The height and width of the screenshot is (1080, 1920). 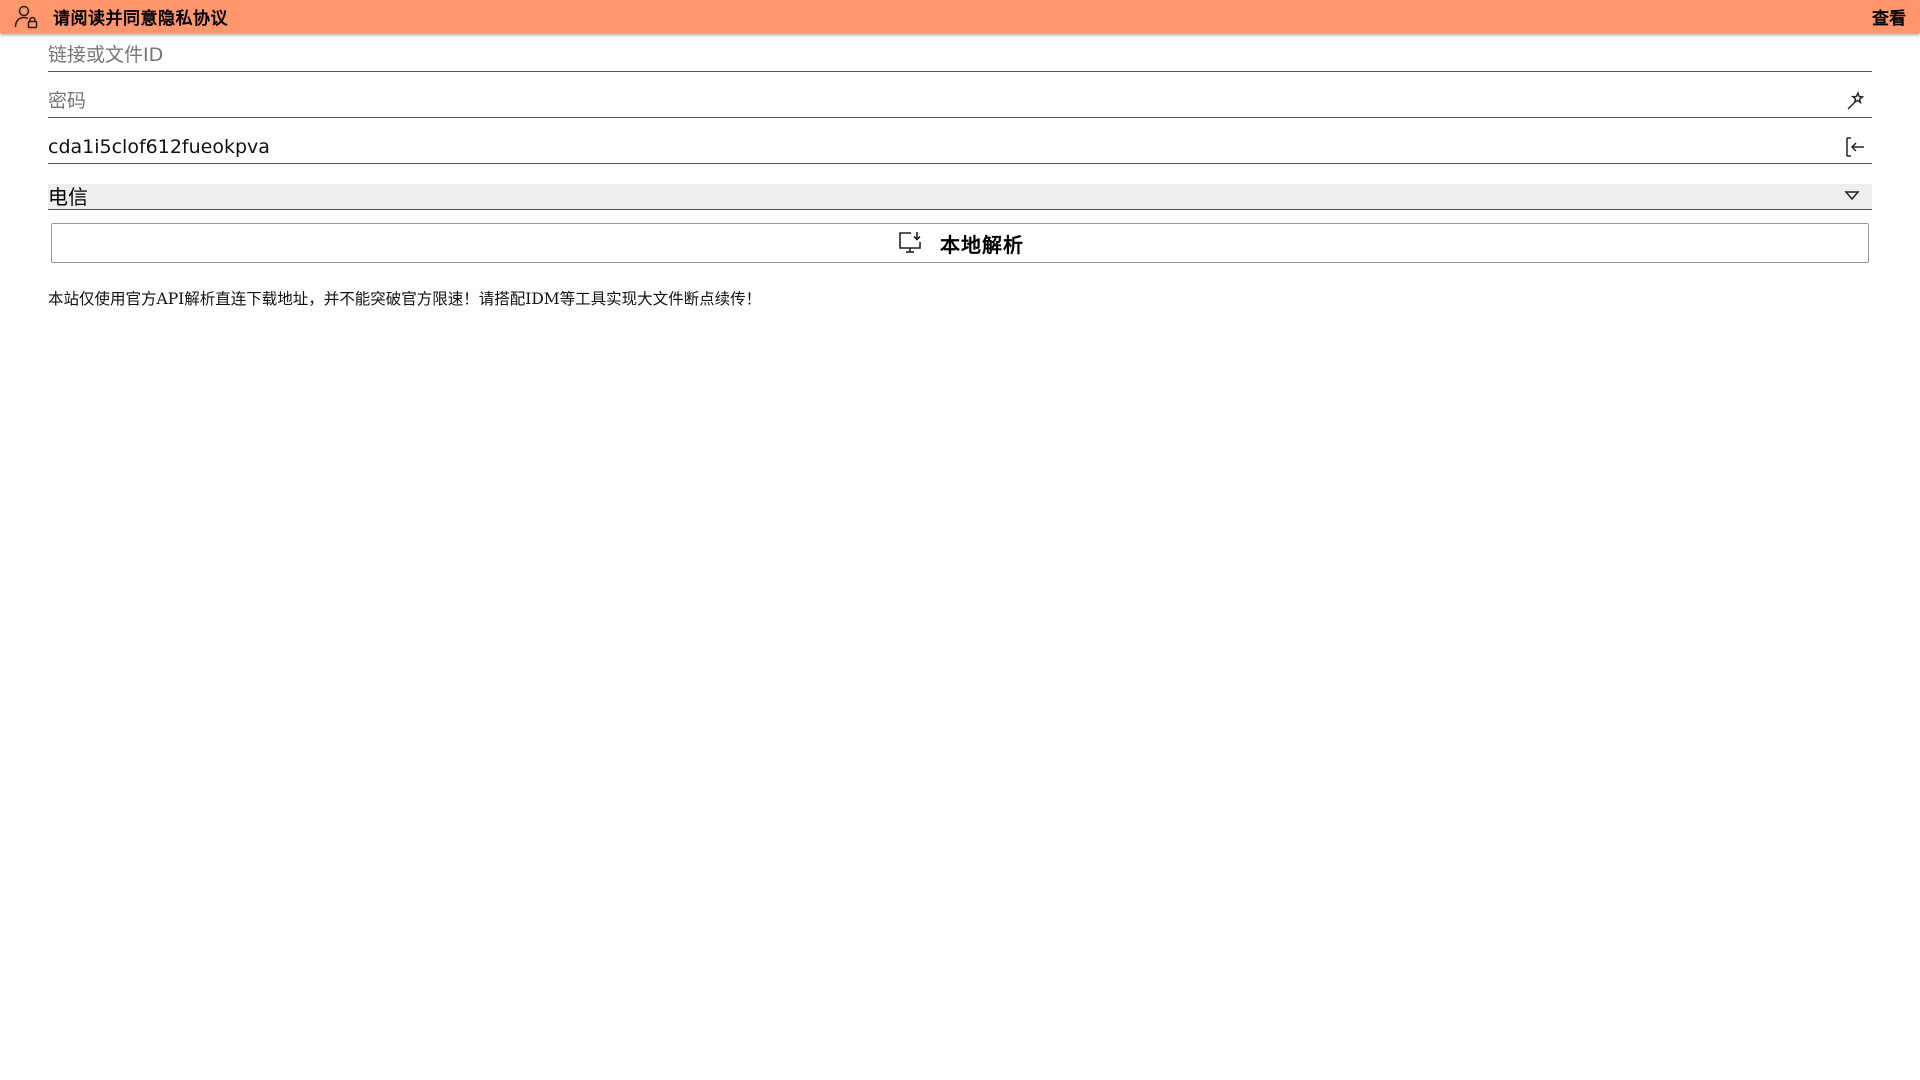 I want to click on login-icon, so click(x=1855, y=147).